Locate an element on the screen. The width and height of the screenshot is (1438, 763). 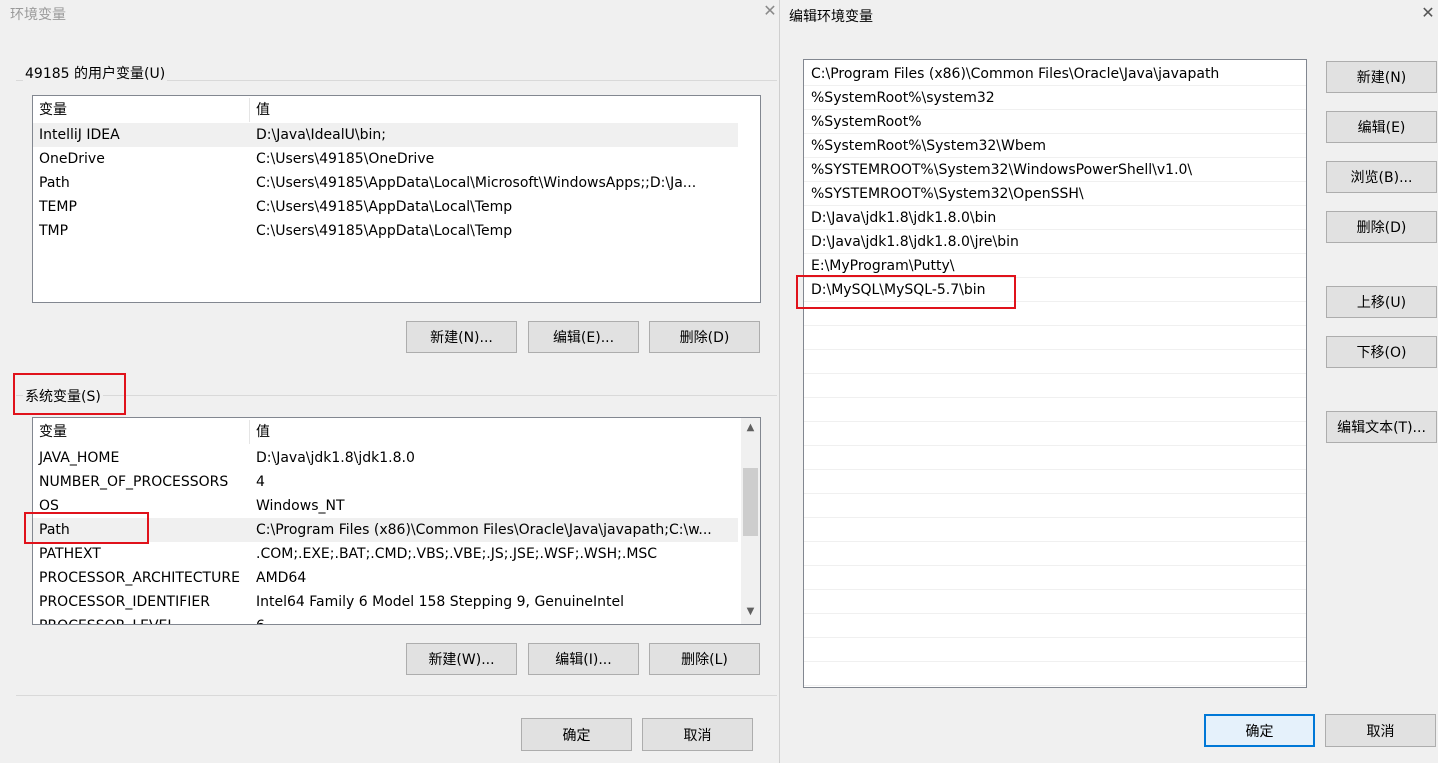
row-variable: PATHEXT is located at coordinates (70, 554).